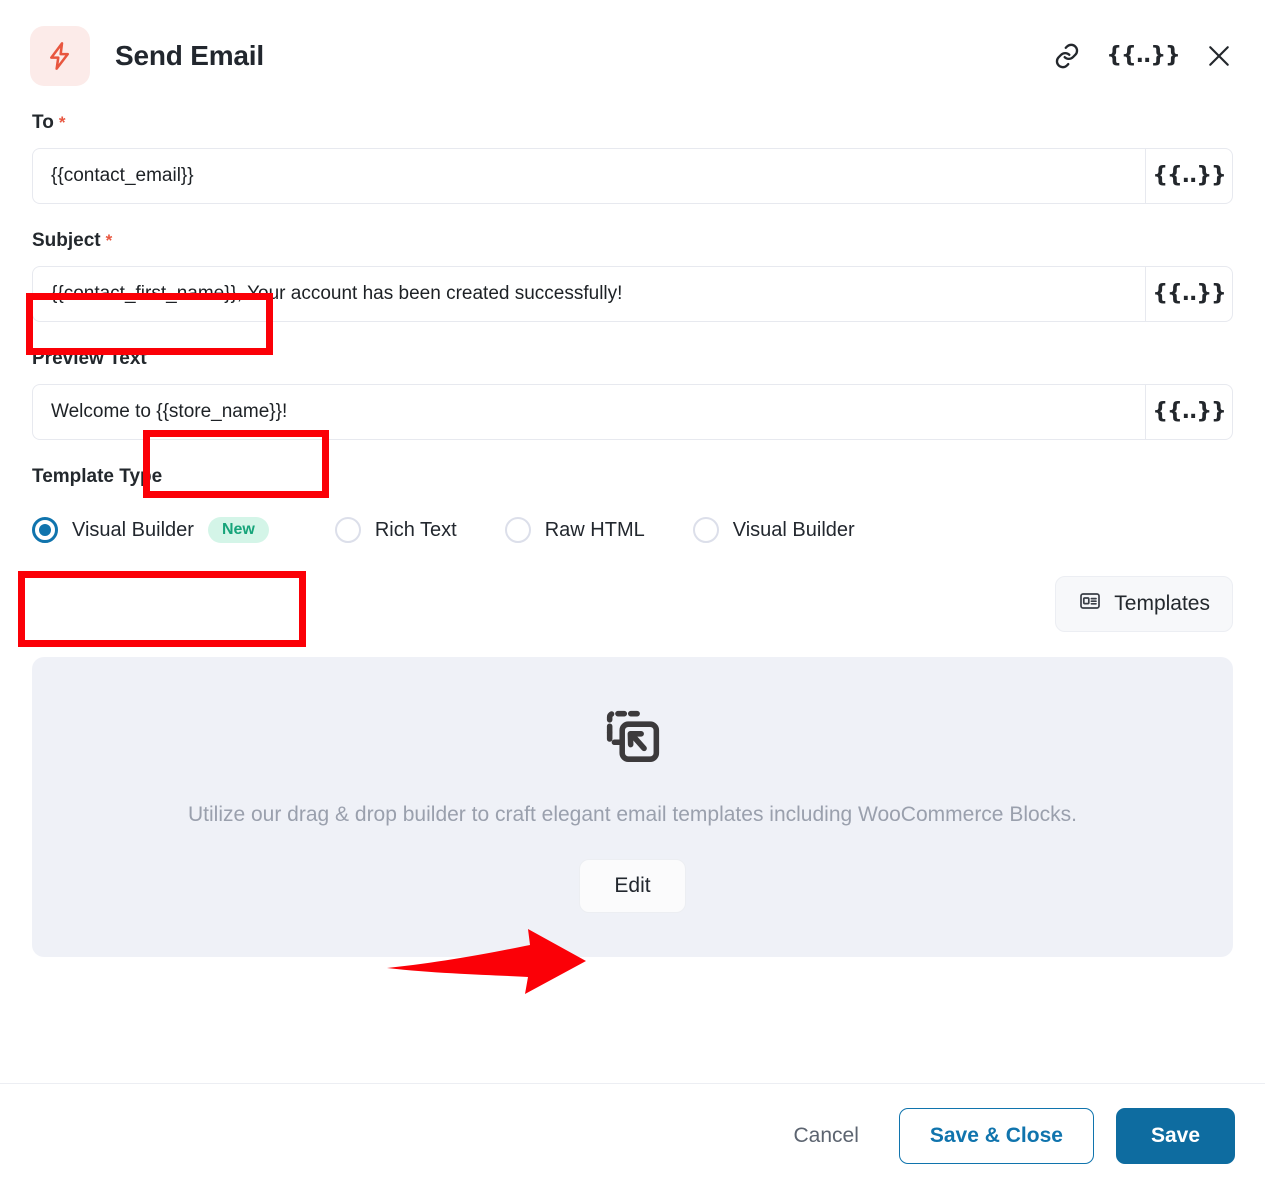 The height and width of the screenshot is (1187, 1265). I want to click on to-merge-tag-button: {{..}}, so click(1189, 176).